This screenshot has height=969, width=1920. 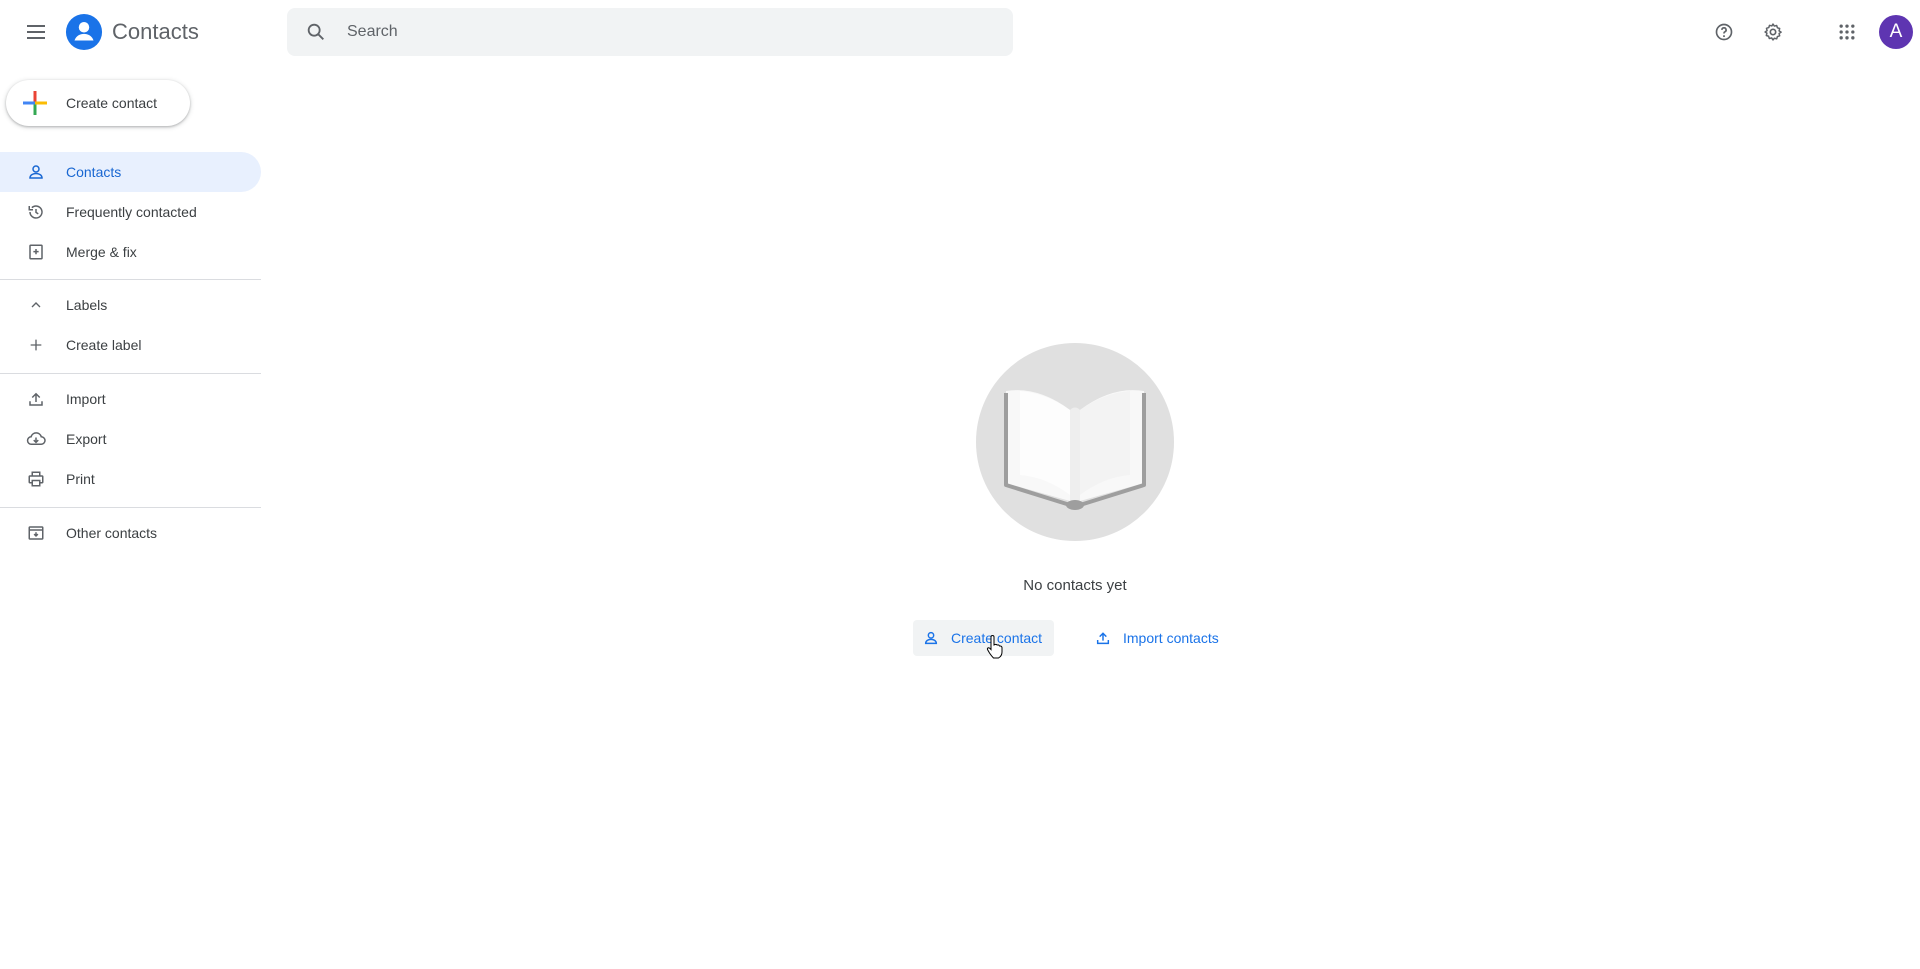 I want to click on main-menu-button, so click(x=36, y=32).